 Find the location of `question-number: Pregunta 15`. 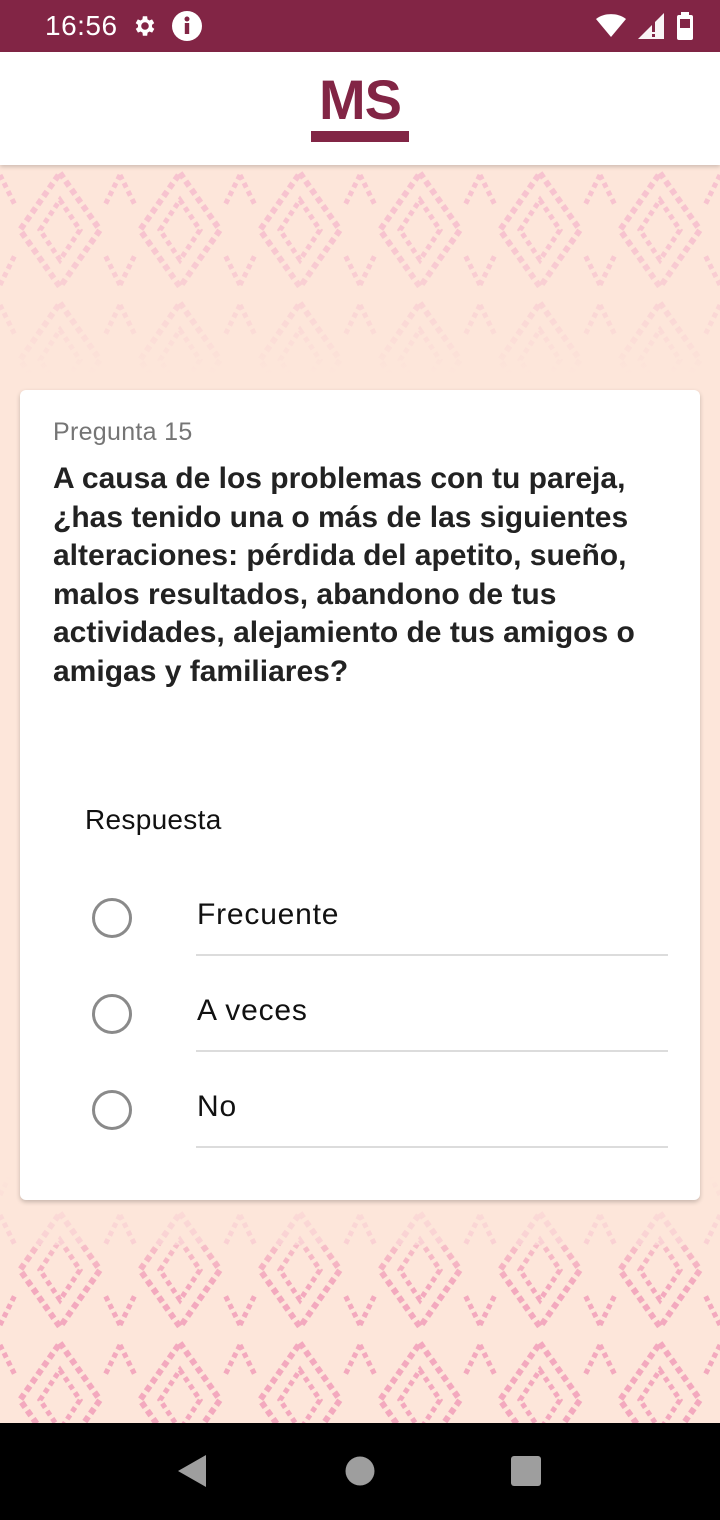

question-number: Pregunta 15 is located at coordinates (123, 432).